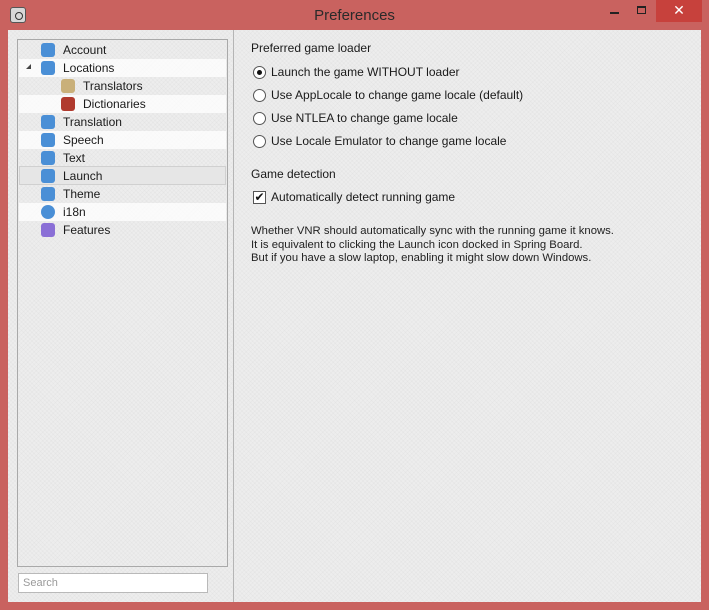 Image resolution: width=709 pixels, height=610 pixels. What do you see at coordinates (82, 194) in the screenshot?
I see `sidebar-item-label: Theme` at bounding box center [82, 194].